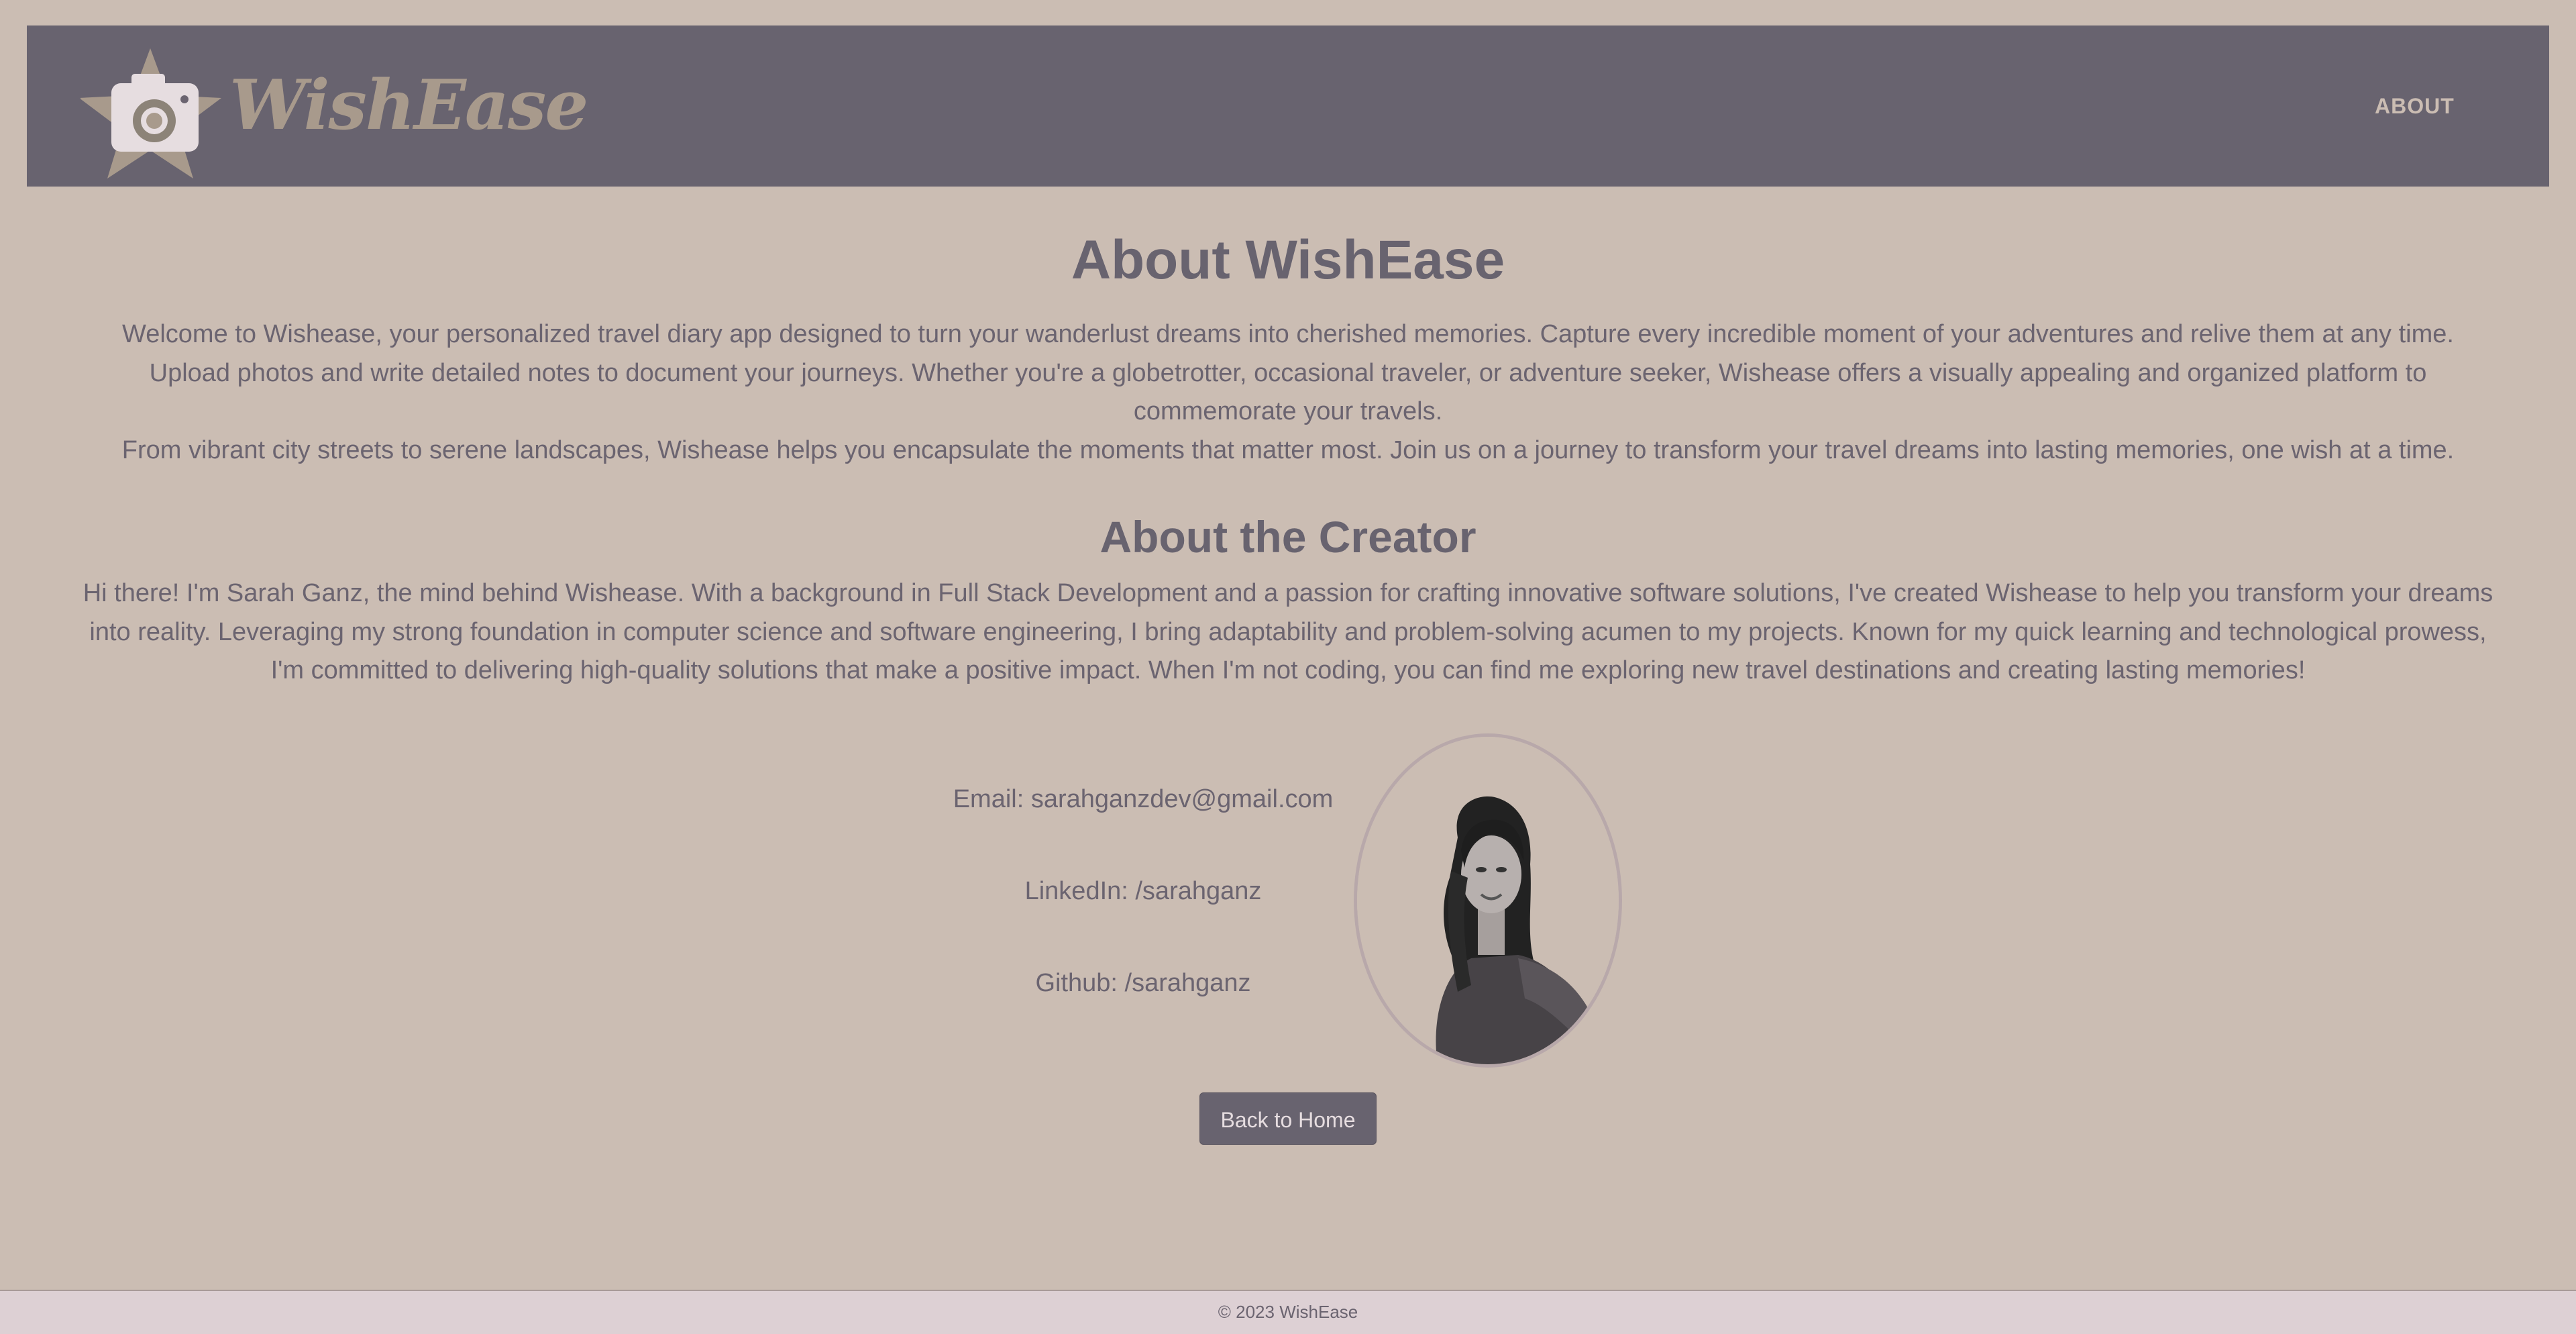  I want to click on contact-linkedin: LinkedIn: /sarahganz, so click(1143, 891).